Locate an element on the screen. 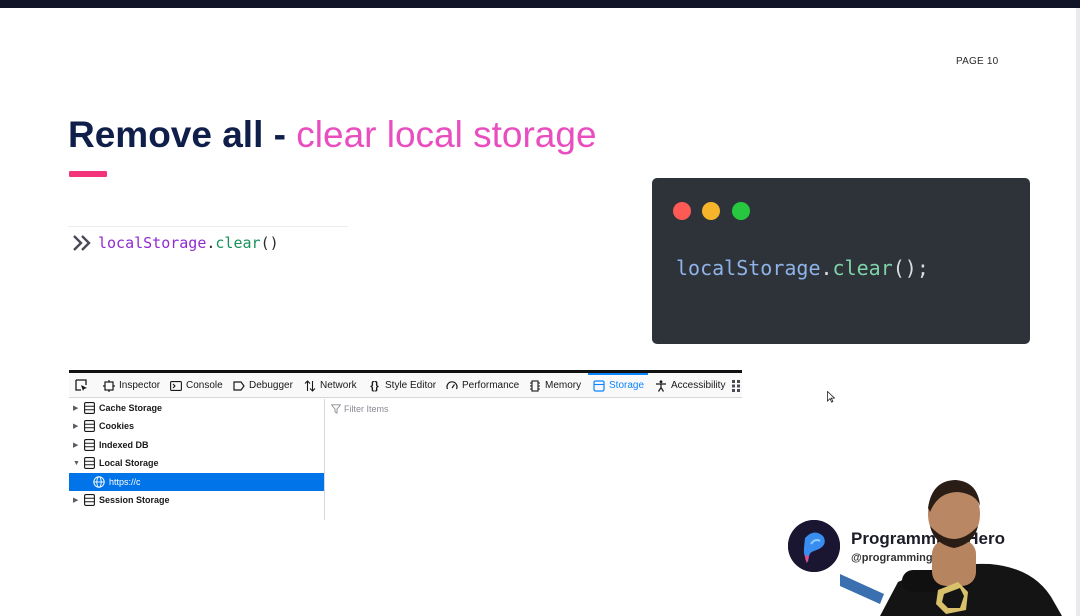 The height and width of the screenshot is (616, 1080). picker-icon is located at coordinates (81, 385).